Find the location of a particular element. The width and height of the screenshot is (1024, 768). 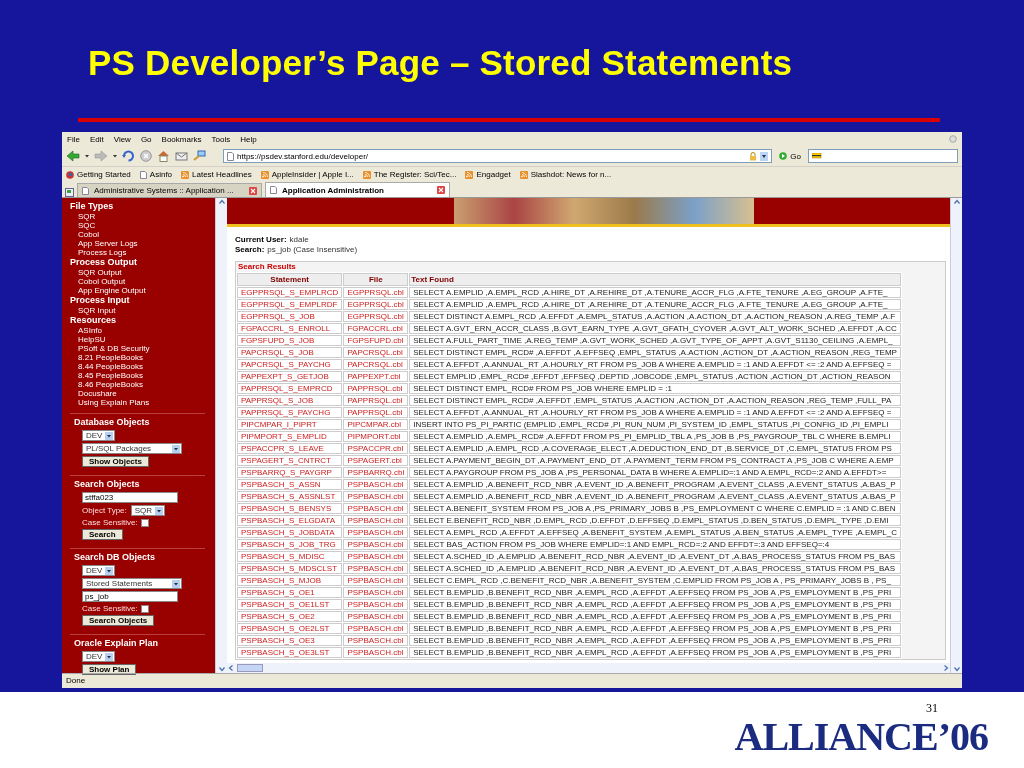

table-link: PSPACCPR_S_LEAVE is located at coordinates (290, 448).